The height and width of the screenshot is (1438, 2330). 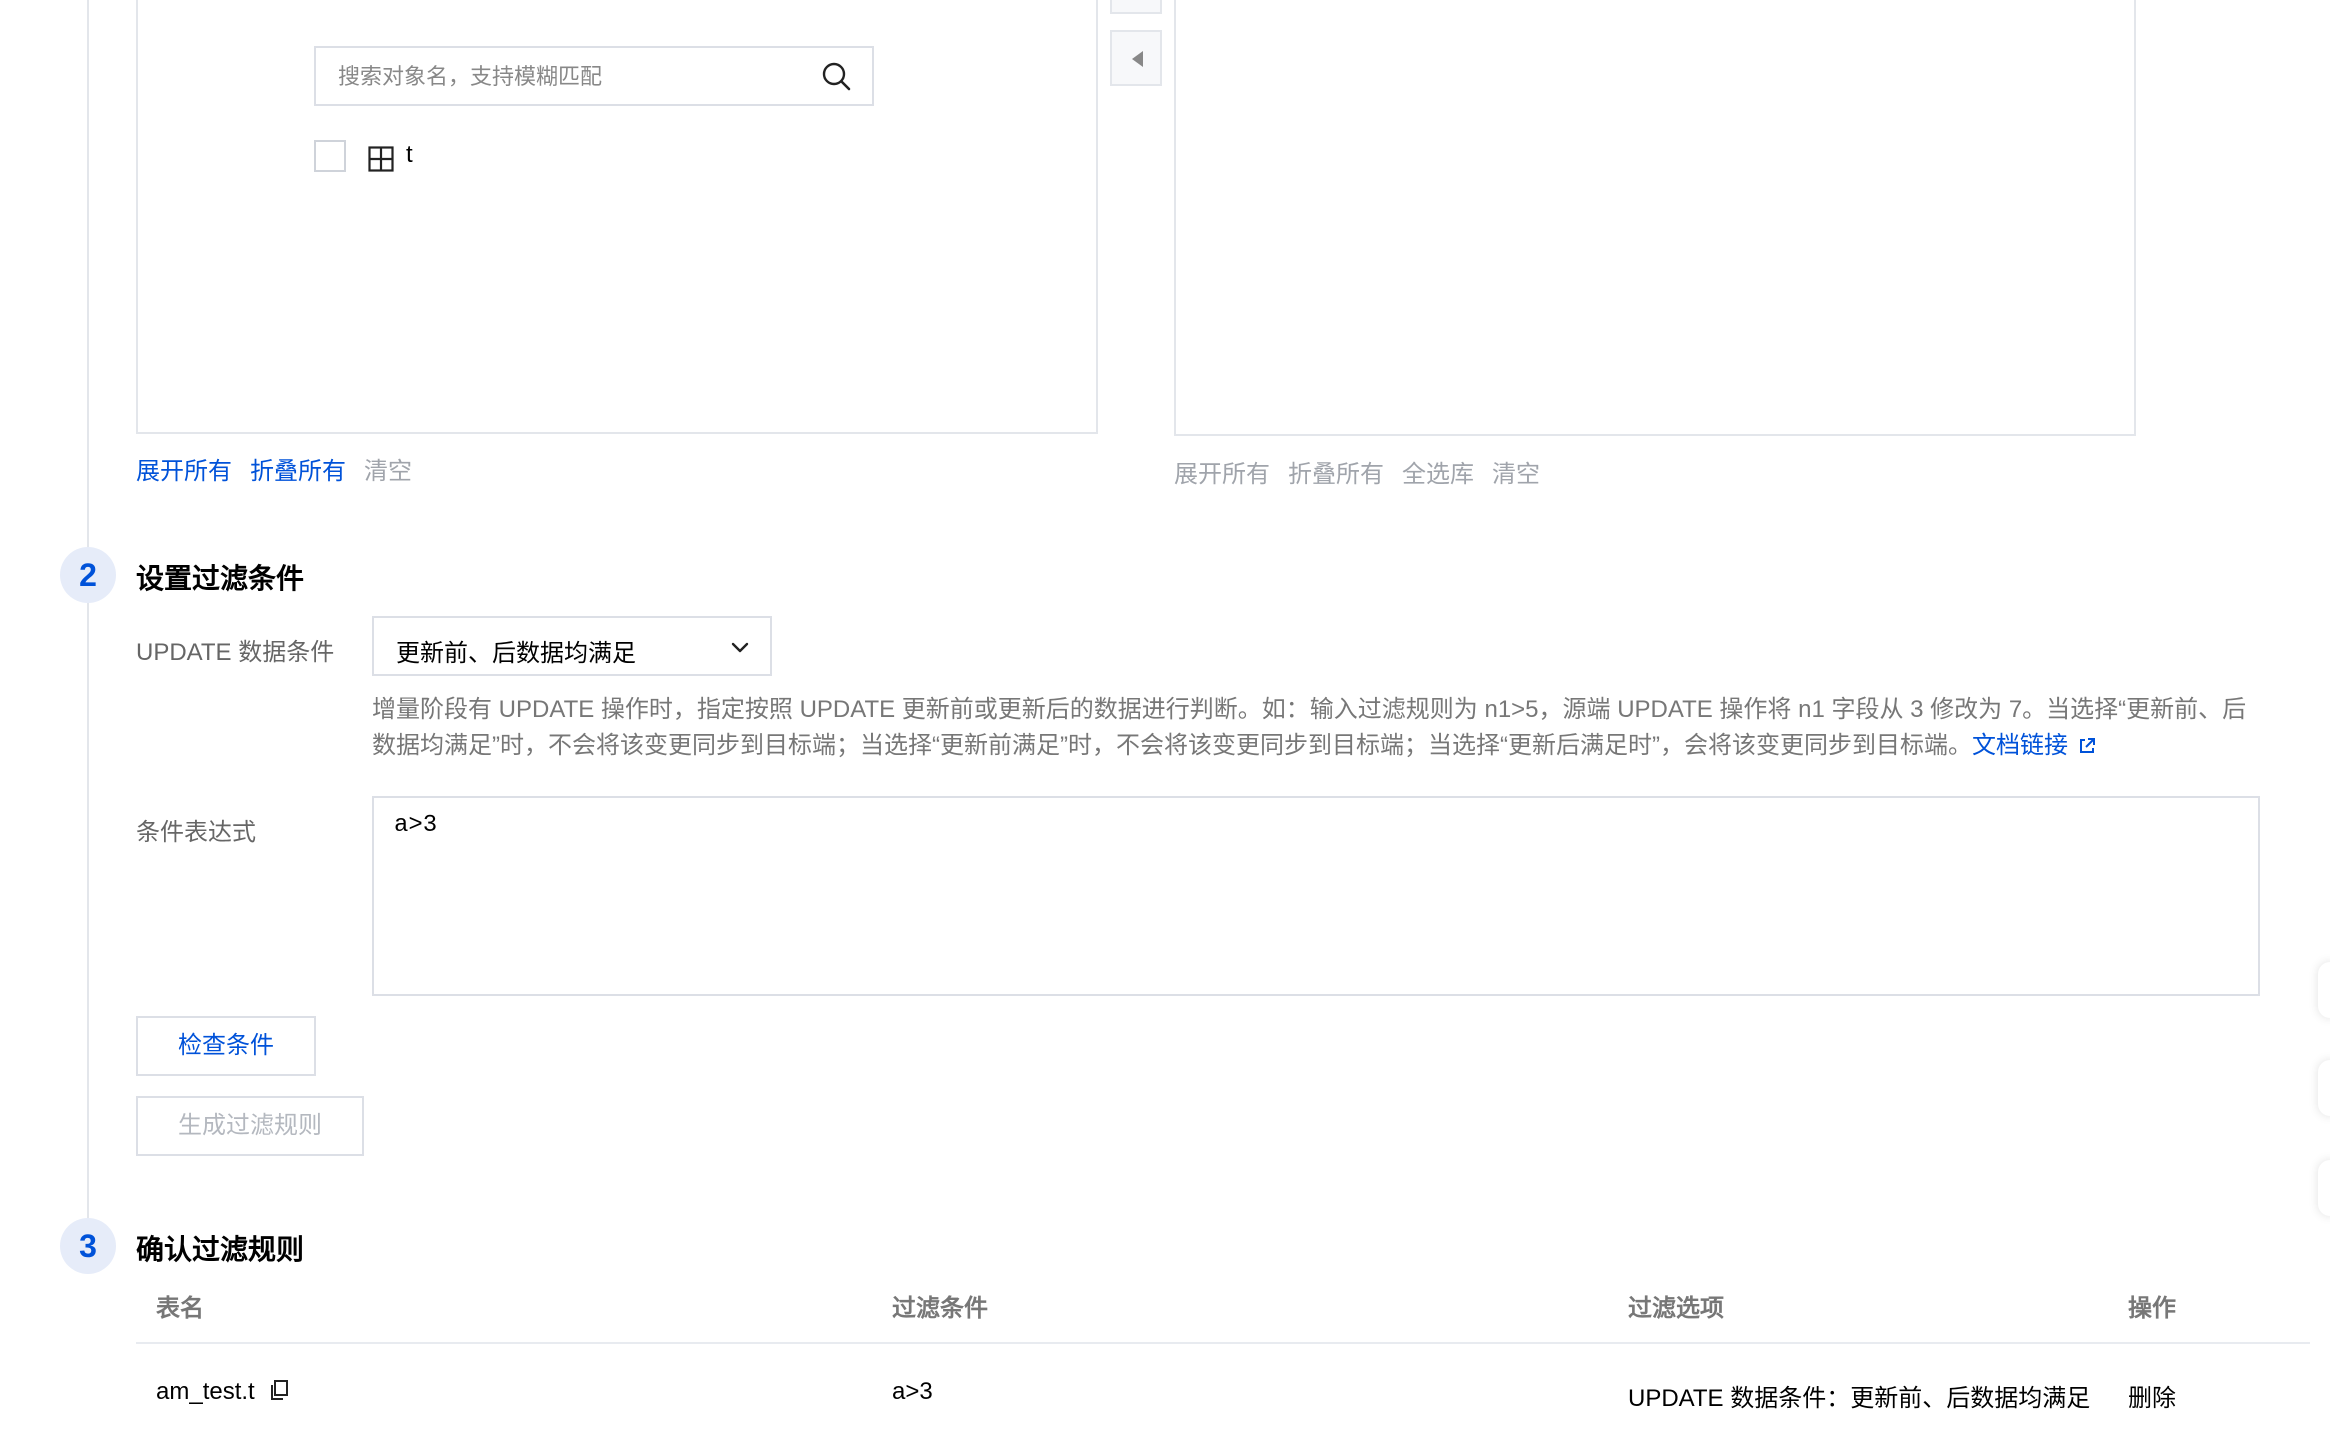 What do you see at coordinates (226, 1046) in the screenshot?
I see `check-condition-button: 检查条件` at bounding box center [226, 1046].